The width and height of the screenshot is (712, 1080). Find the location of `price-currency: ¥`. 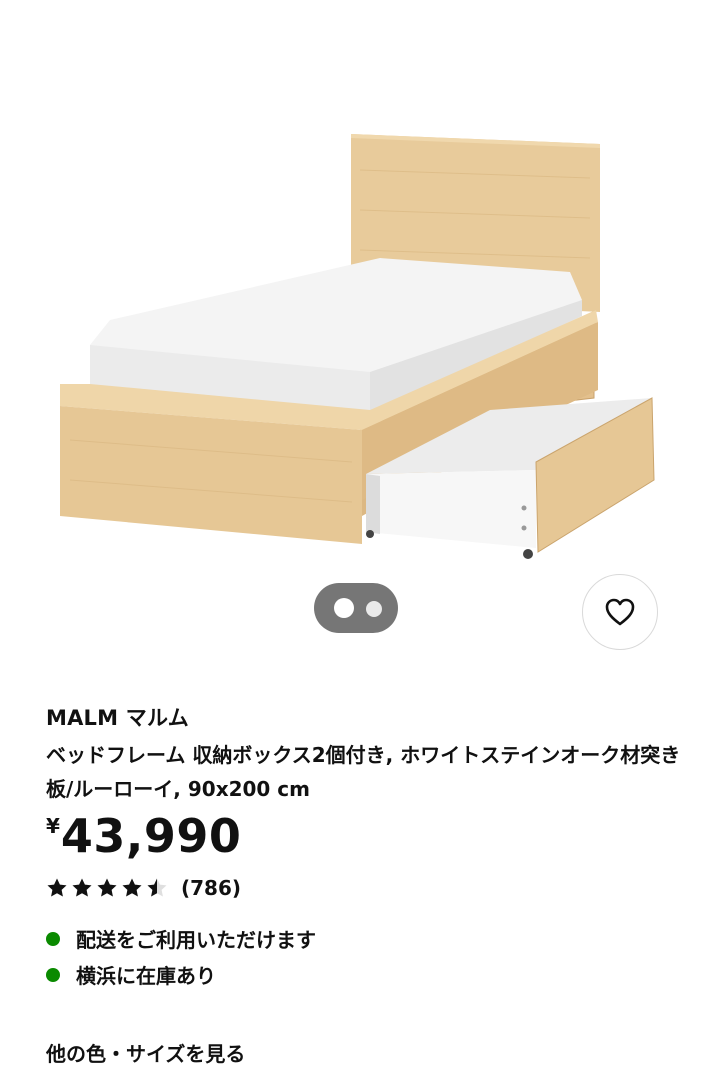

price-currency: ¥ is located at coordinates (53, 826).